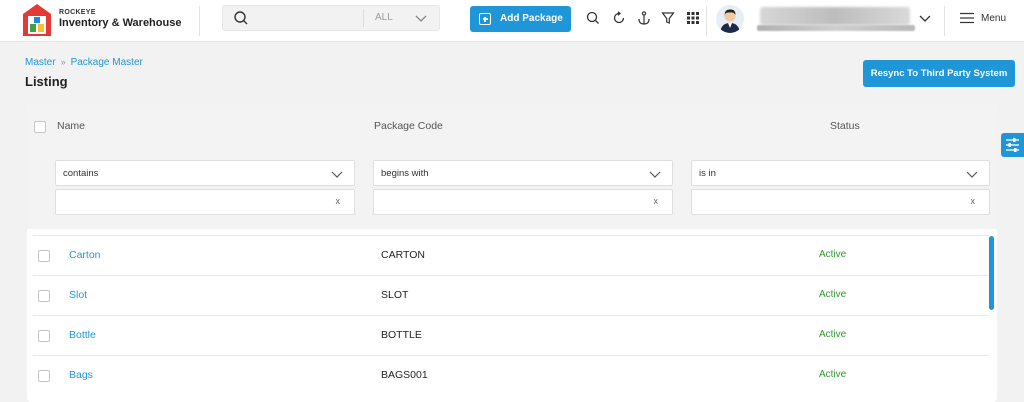  I want to click on global-search: ALL, so click(331, 18).